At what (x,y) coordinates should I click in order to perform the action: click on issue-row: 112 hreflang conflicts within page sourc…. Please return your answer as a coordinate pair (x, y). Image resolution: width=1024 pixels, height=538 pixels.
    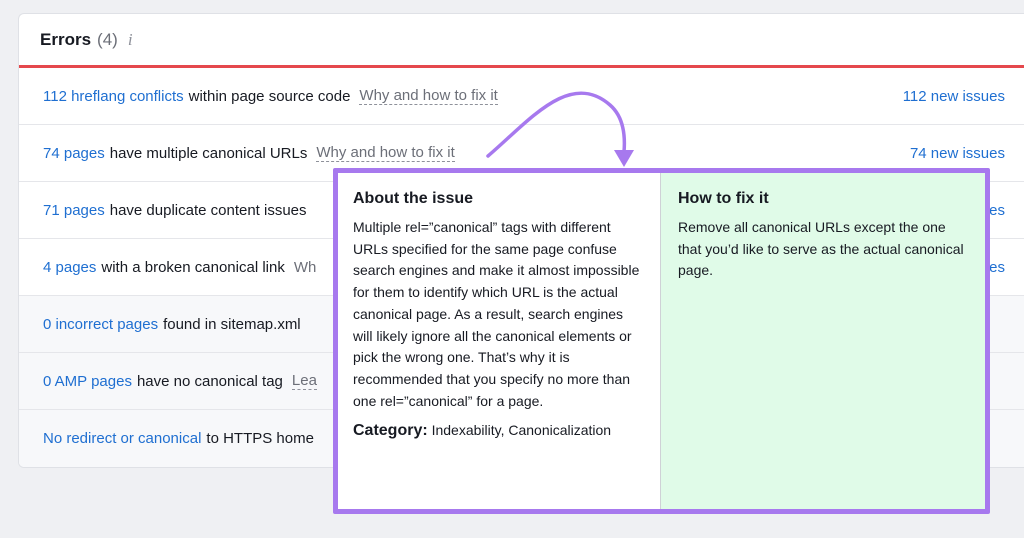
    Looking at the image, I should click on (521, 96).